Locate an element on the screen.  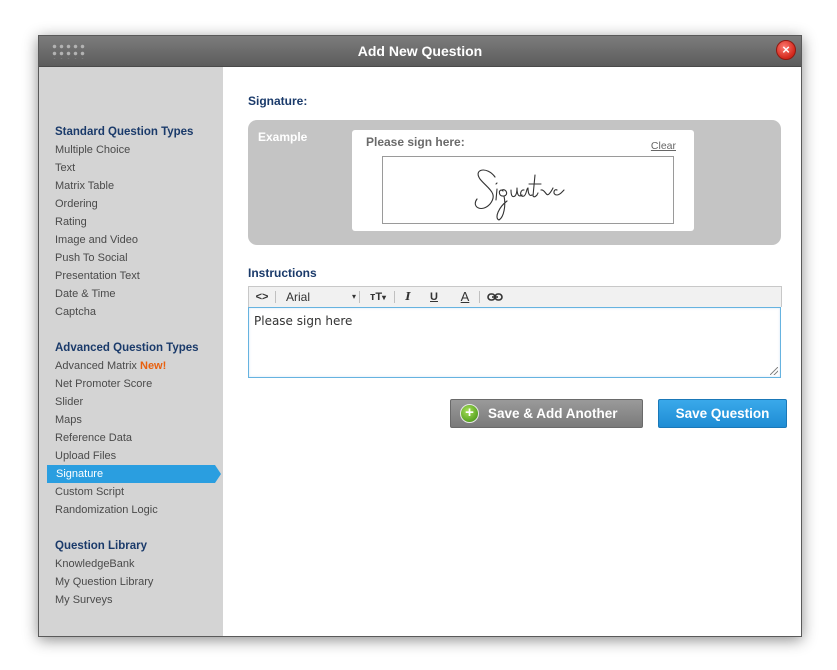
sidebar-item-date-time: Date & Time is located at coordinates (139, 294).